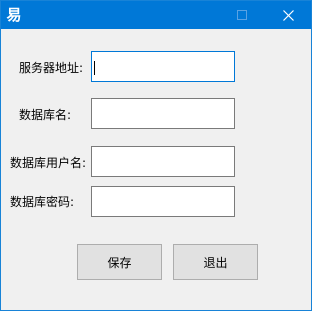 Image resolution: width=320 pixels, height=311 pixels. What do you see at coordinates (42, 202) in the screenshot?
I see `database-password-label: 数据库密码:` at bounding box center [42, 202].